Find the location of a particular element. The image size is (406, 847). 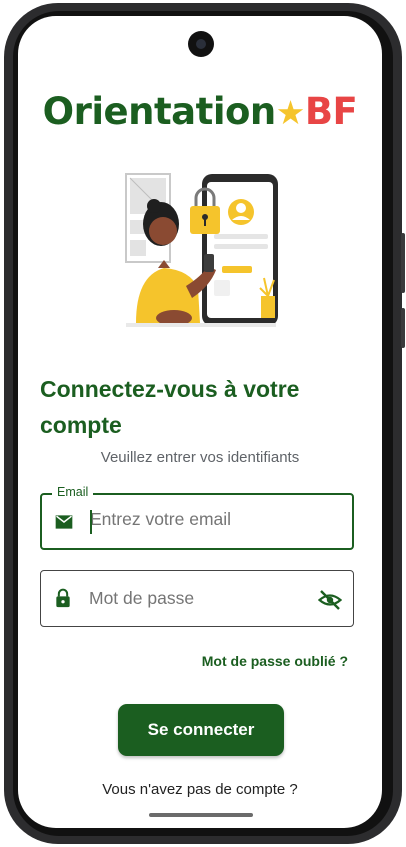

login-button: Se connecter is located at coordinates (201, 730).